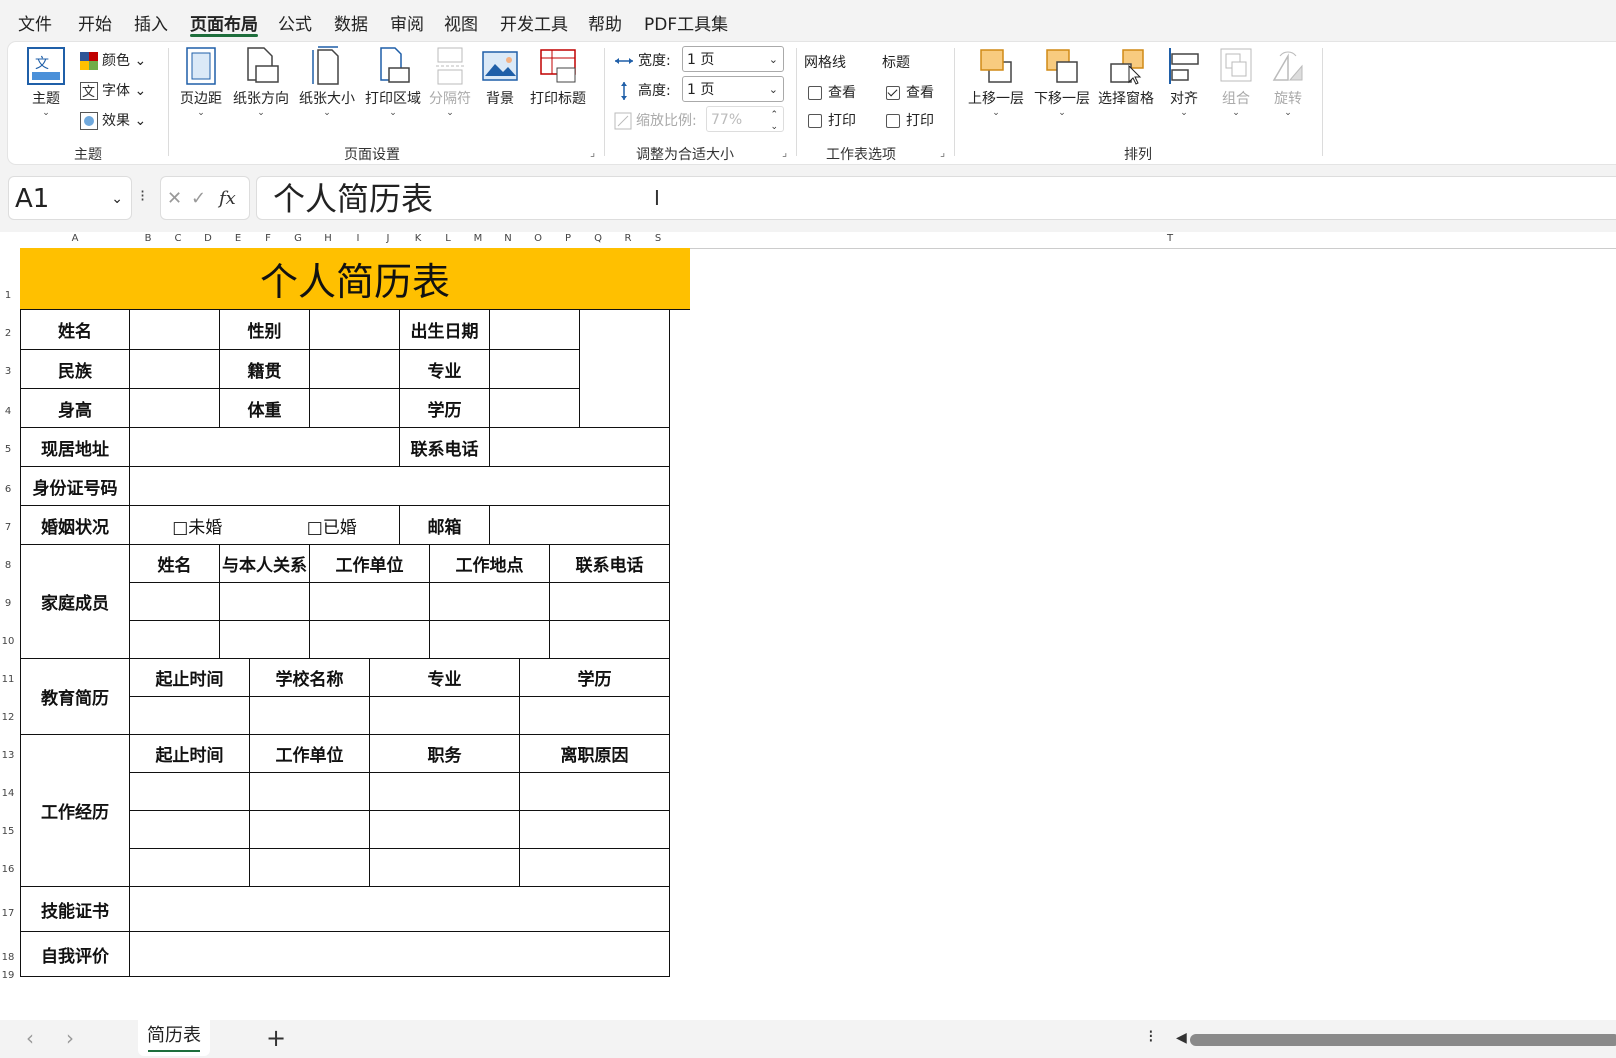  I want to click on label-education: 学历, so click(445, 408).